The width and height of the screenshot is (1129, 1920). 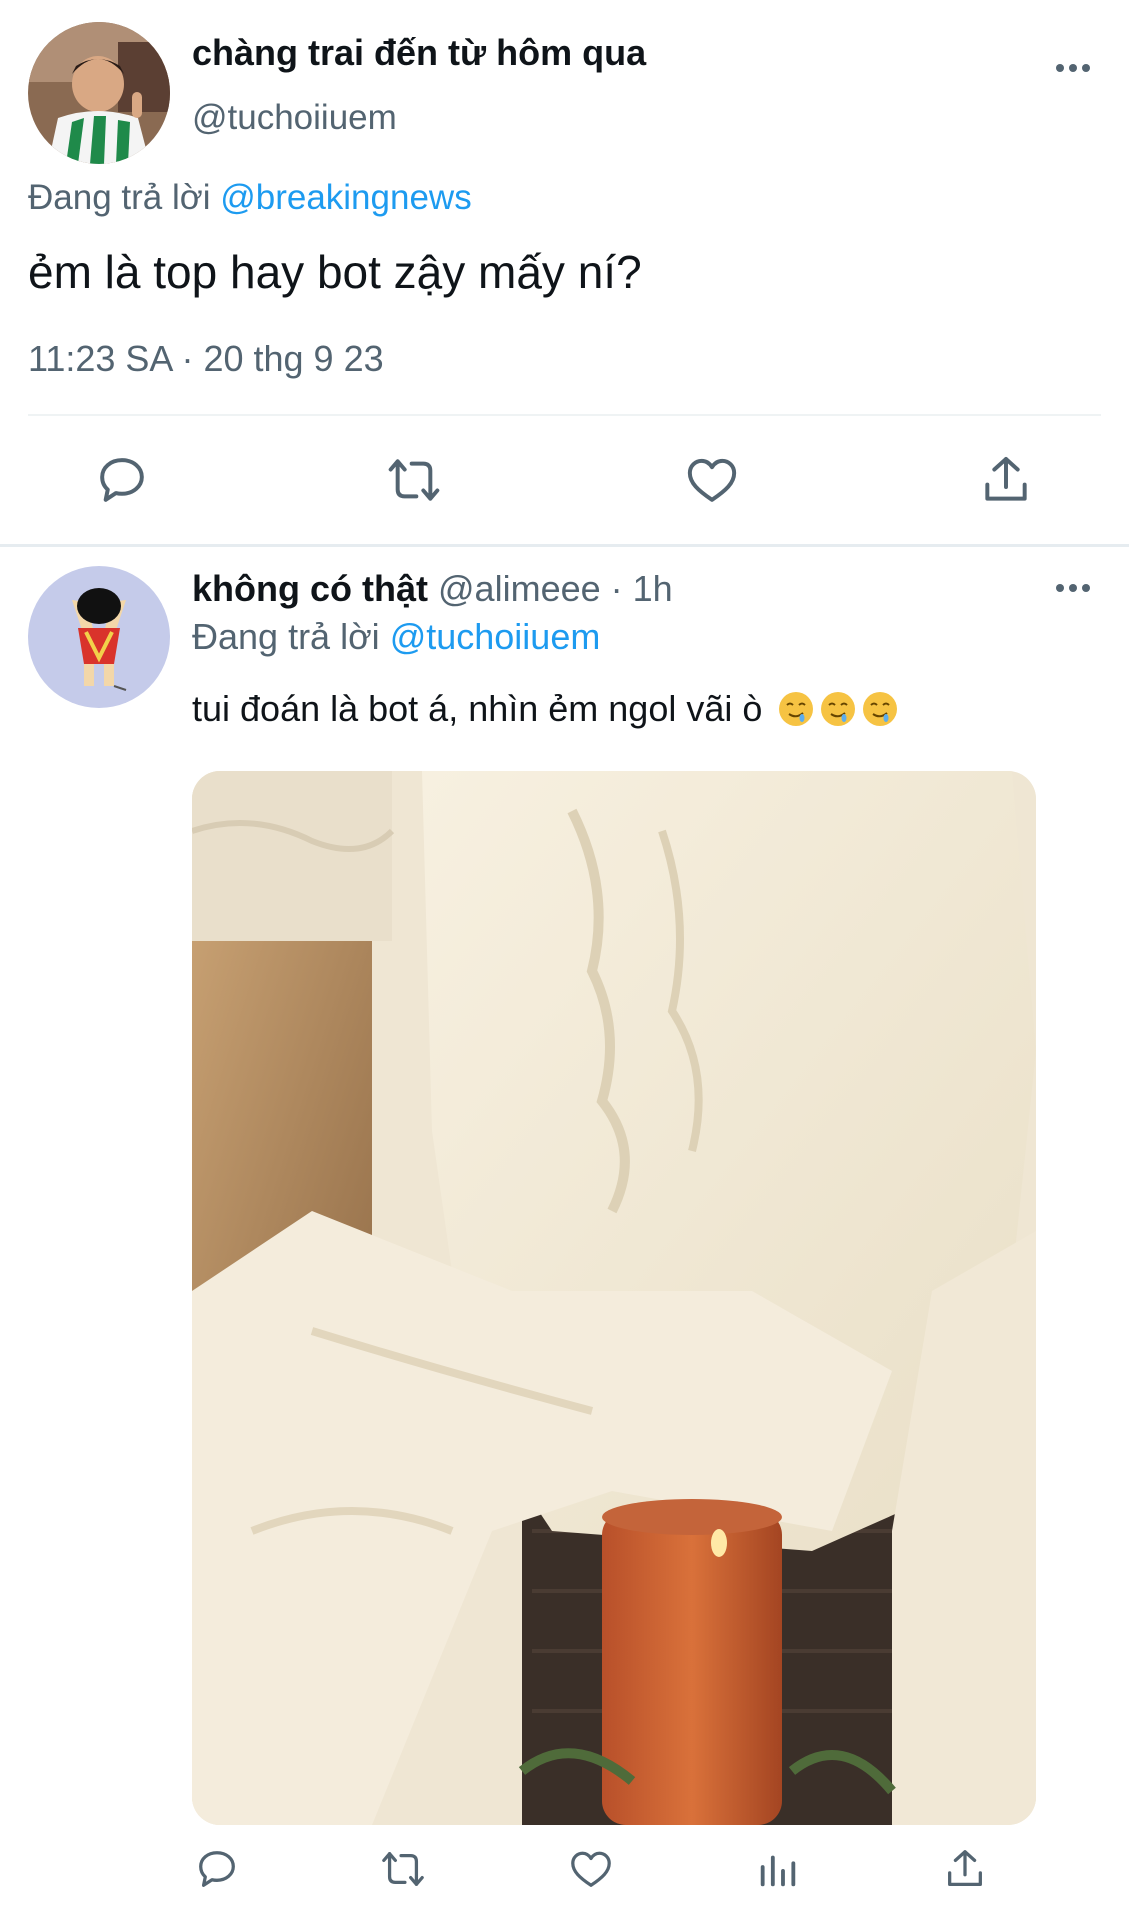 I want to click on user-handle: @tuchoiiuem, so click(x=294, y=118).